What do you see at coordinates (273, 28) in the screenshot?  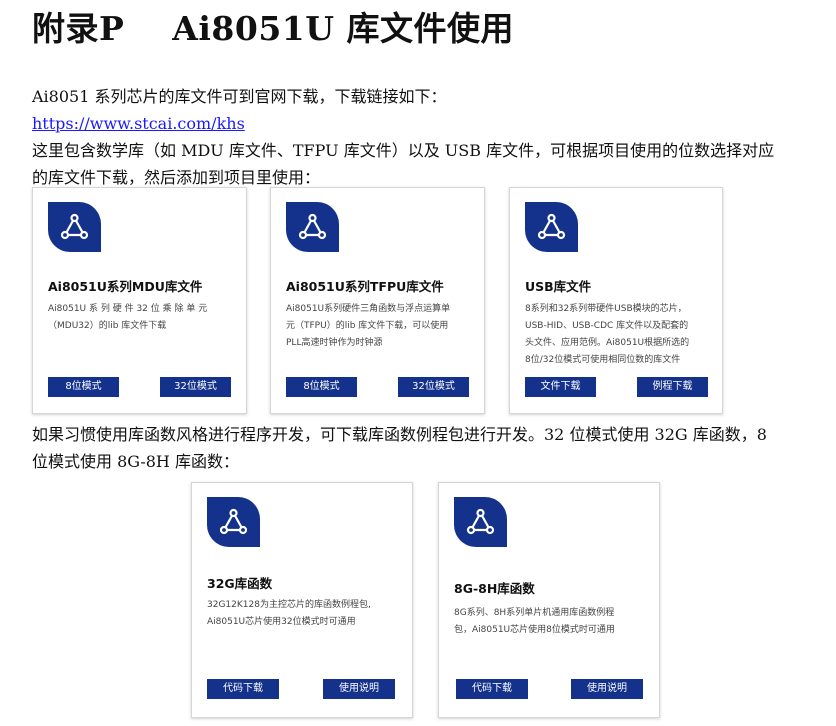 I see `page-title: 附录P Ai8051U 库文件使用` at bounding box center [273, 28].